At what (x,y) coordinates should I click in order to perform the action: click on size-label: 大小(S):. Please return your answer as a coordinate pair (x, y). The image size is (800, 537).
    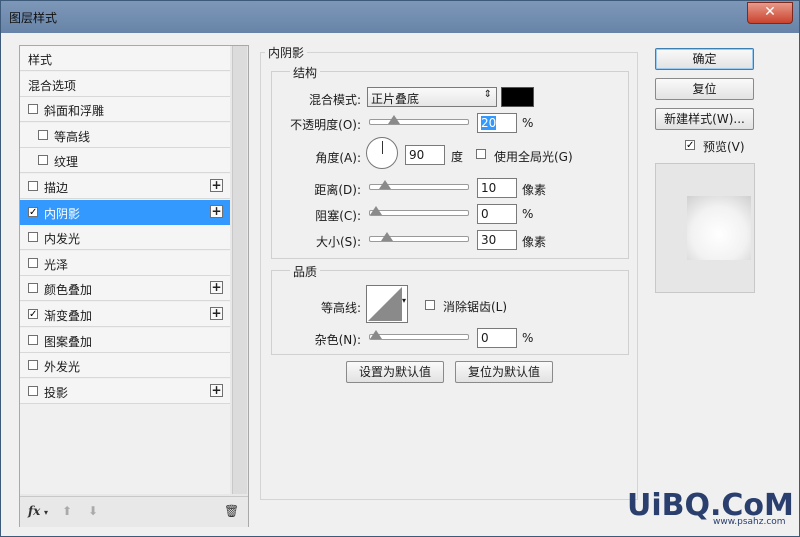
    Looking at the image, I should click on (338, 242).